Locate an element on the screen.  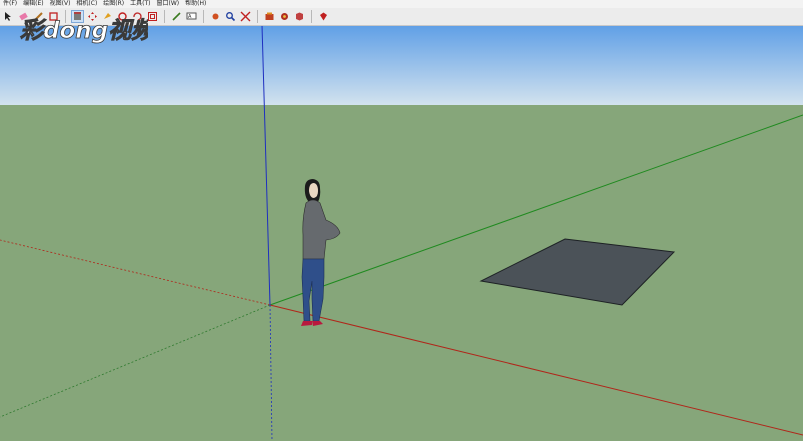
ruby-console-icon is located at coordinates (323, 16).